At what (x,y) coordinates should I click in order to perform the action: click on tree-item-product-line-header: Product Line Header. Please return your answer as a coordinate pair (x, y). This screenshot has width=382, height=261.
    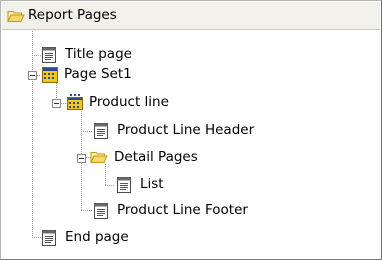
    Looking at the image, I should click on (217, 131).